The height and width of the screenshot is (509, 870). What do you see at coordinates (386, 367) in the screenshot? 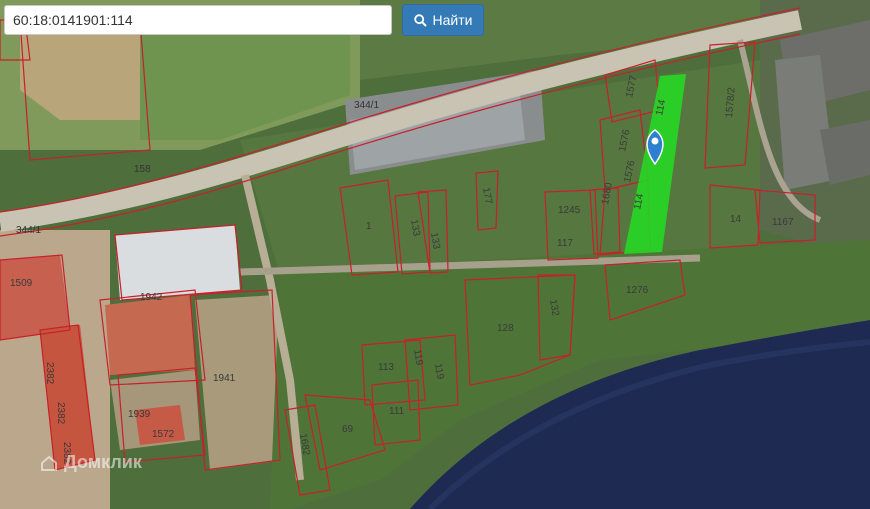
I see `parcel-label: 113` at bounding box center [386, 367].